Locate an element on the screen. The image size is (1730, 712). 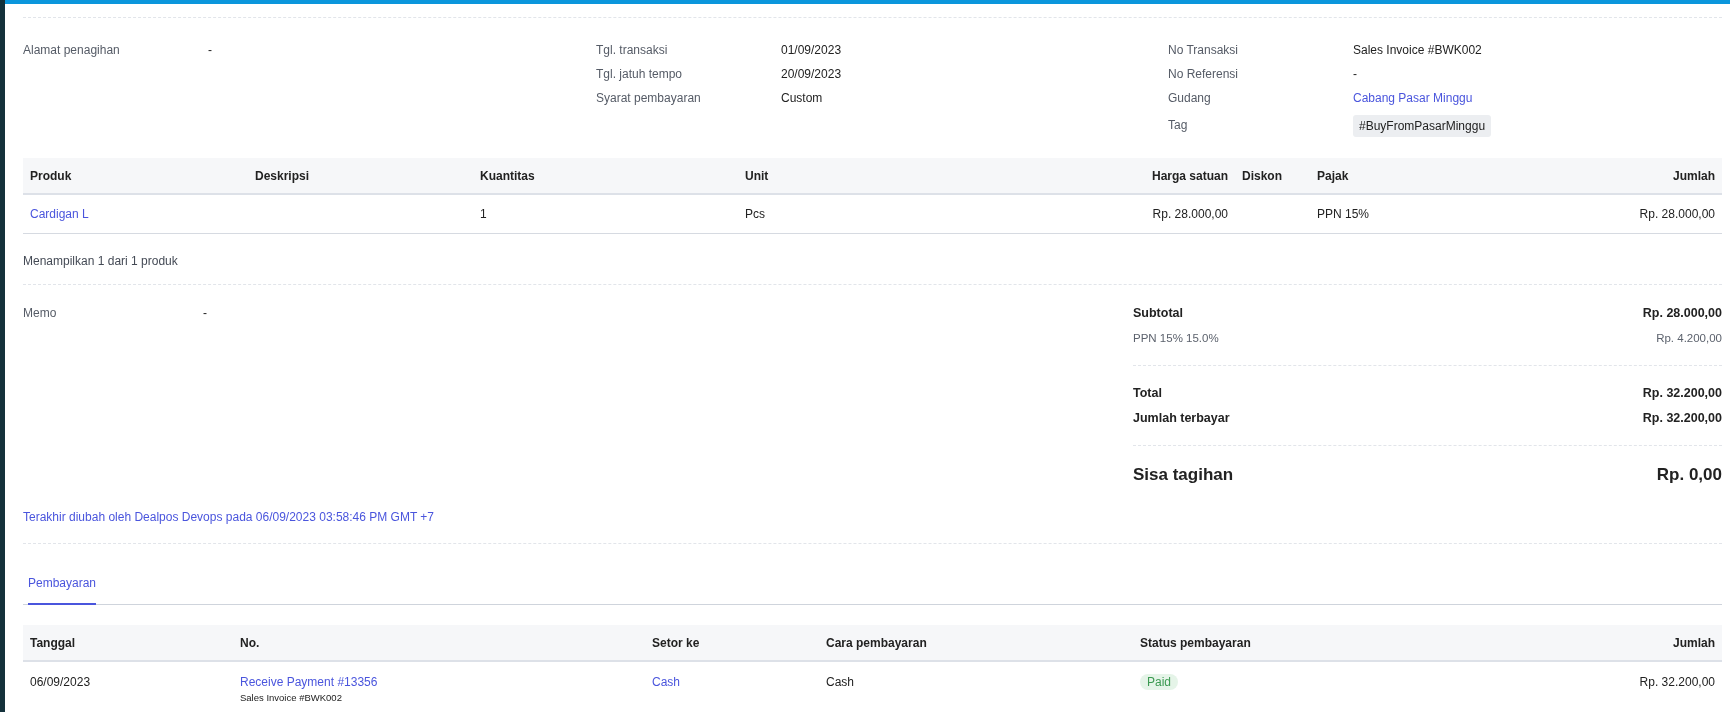
summary-value: Rp. 4.200,00 is located at coordinates (1689, 338).